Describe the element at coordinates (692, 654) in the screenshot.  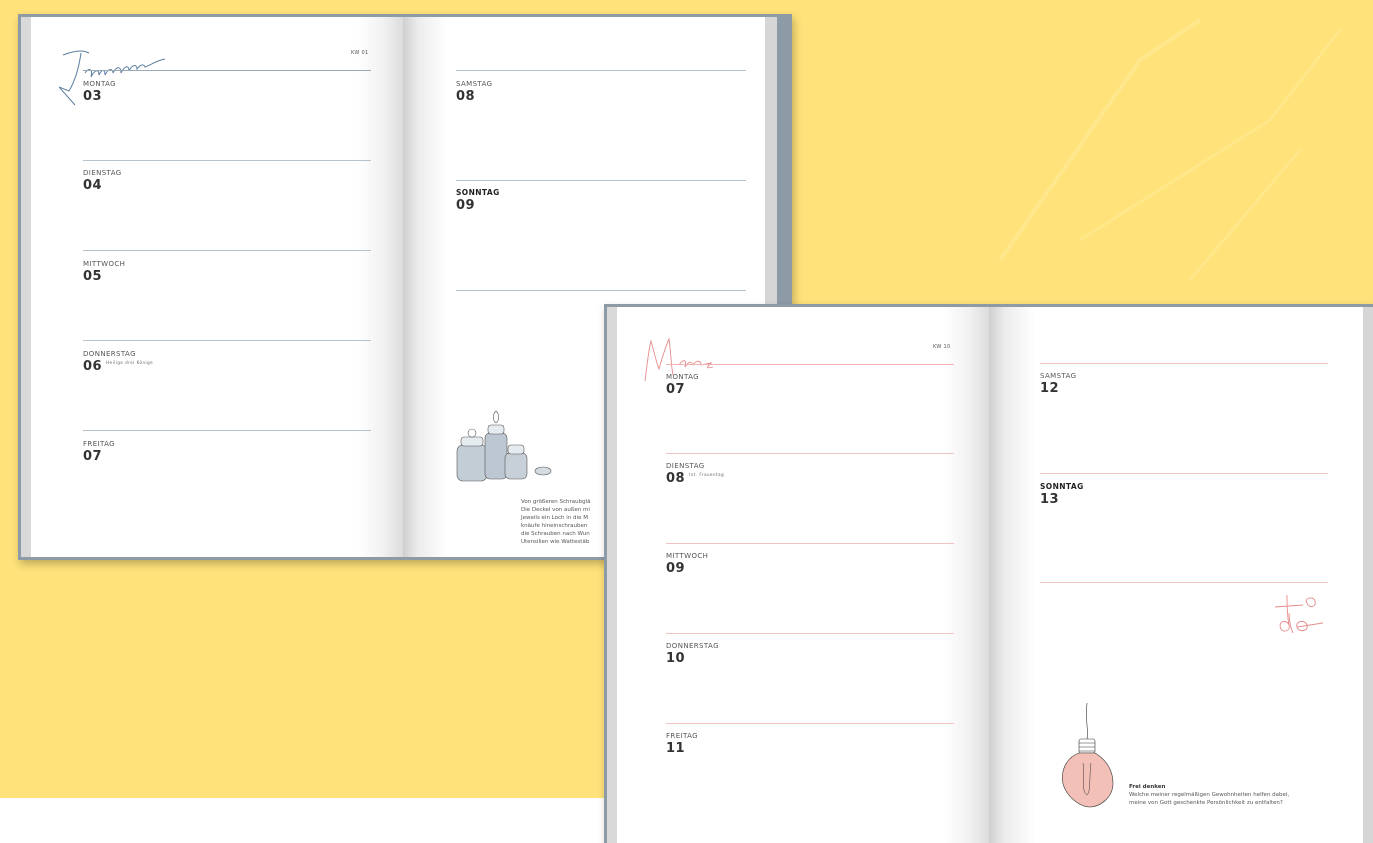
I see `day-entry-thursday: DONNERSTAG 10` at that location.